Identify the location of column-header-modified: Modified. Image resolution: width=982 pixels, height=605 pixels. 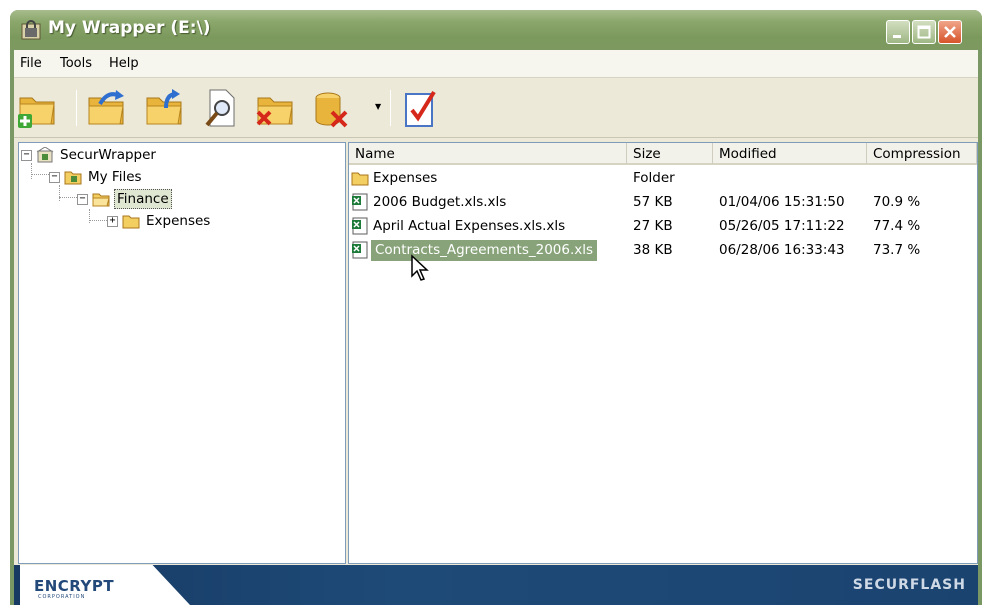
(790, 154).